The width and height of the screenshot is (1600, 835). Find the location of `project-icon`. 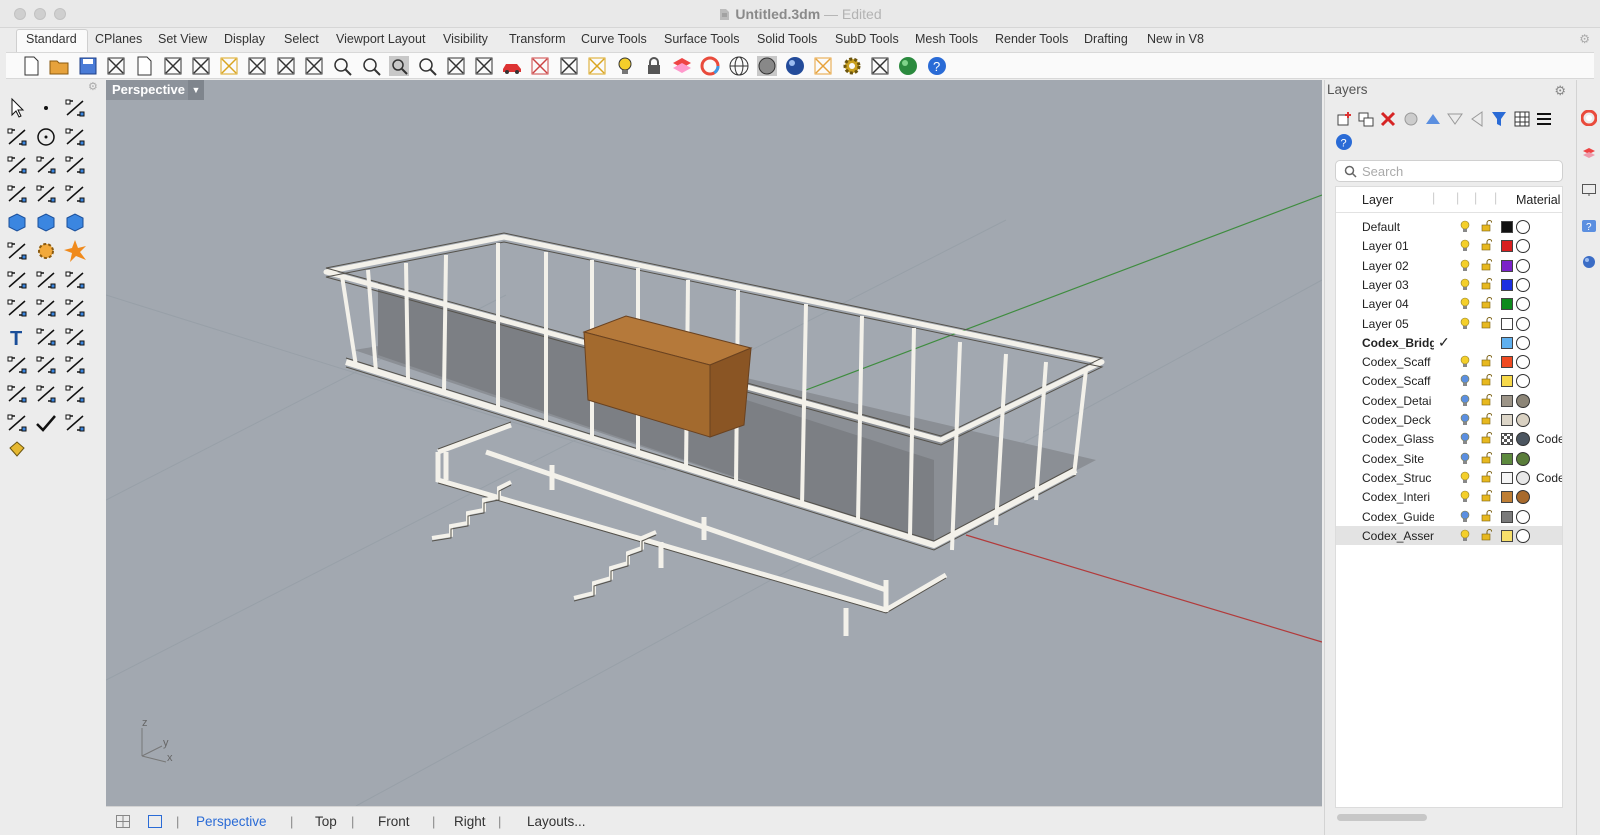

project-icon is located at coordinates (75, 365).